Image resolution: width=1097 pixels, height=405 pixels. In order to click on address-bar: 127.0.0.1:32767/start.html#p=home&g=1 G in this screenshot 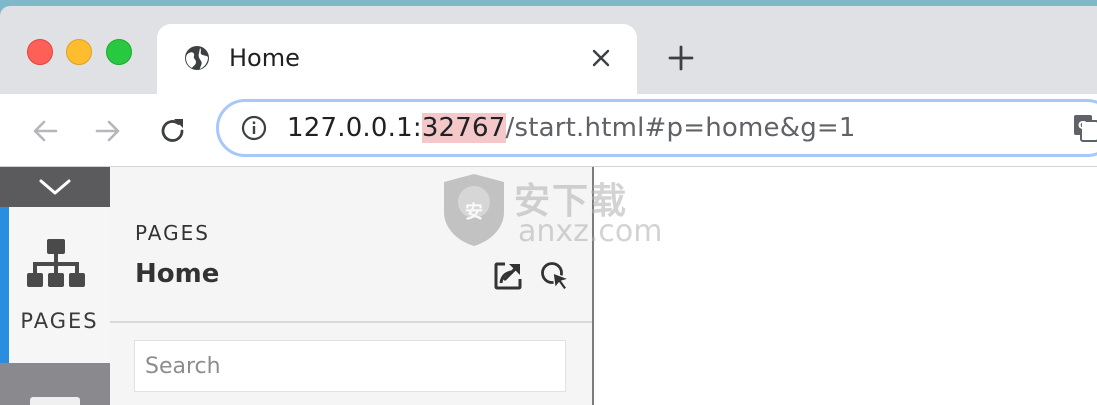, I will do `click(656, 128)`.